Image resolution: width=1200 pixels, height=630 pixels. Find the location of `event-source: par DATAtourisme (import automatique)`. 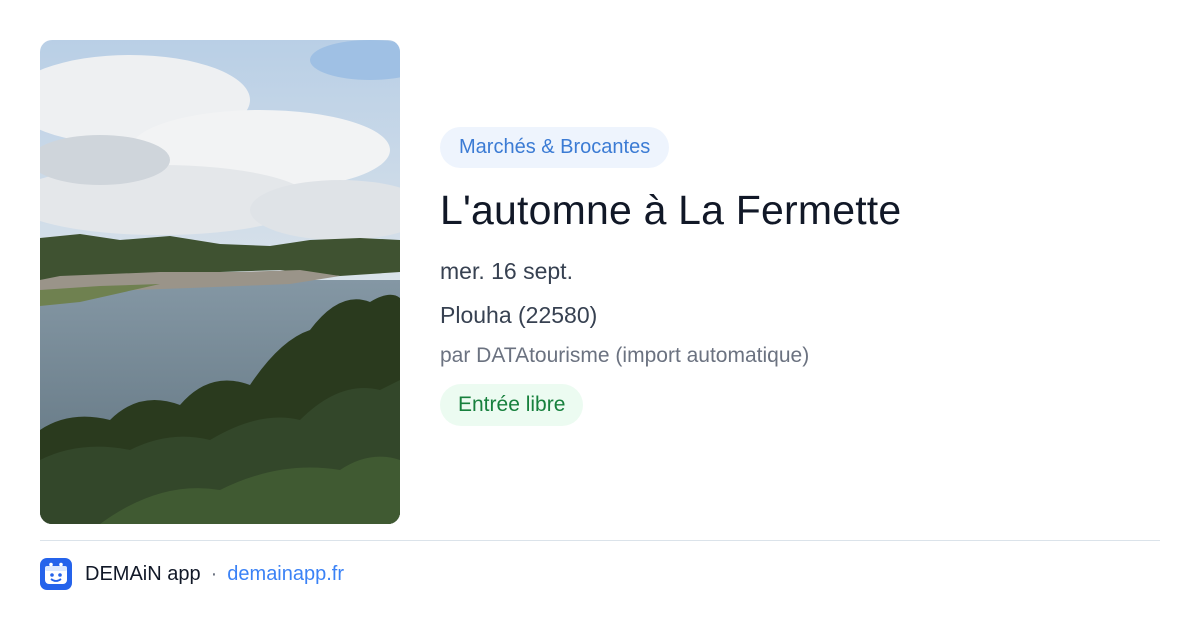

event-source: par DATAtourisme (import automatique) is located at coordinates (625, 355).